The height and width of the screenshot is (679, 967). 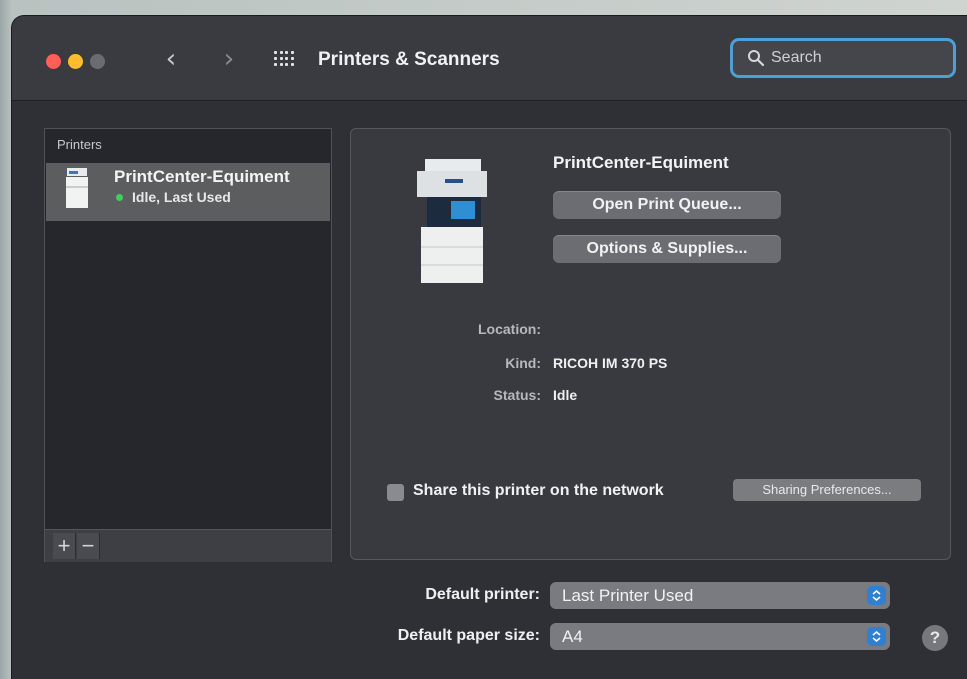 What do you see at coordinates (572, 636) in the screenshot?
I see `default-paper-size-value: A4` at bounding box center [572, 636].